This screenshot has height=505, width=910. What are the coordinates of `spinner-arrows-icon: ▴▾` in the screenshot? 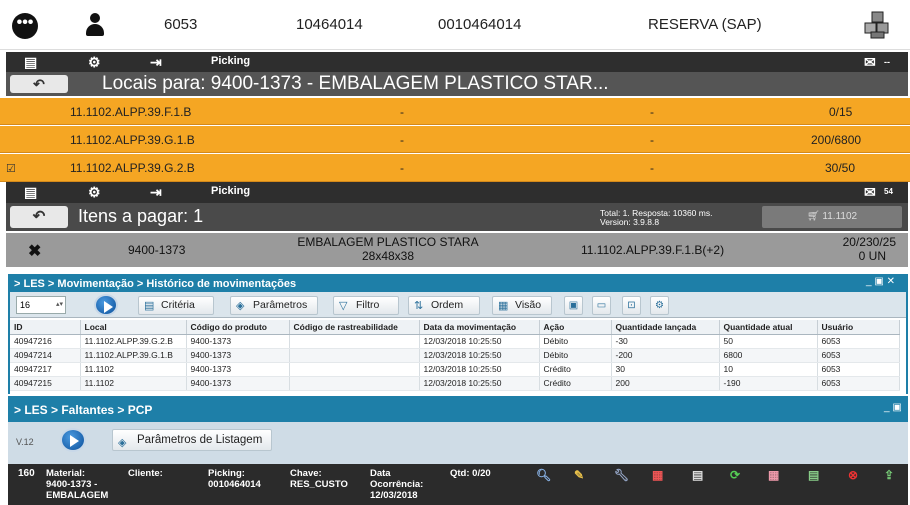 It's located at (59, 305).